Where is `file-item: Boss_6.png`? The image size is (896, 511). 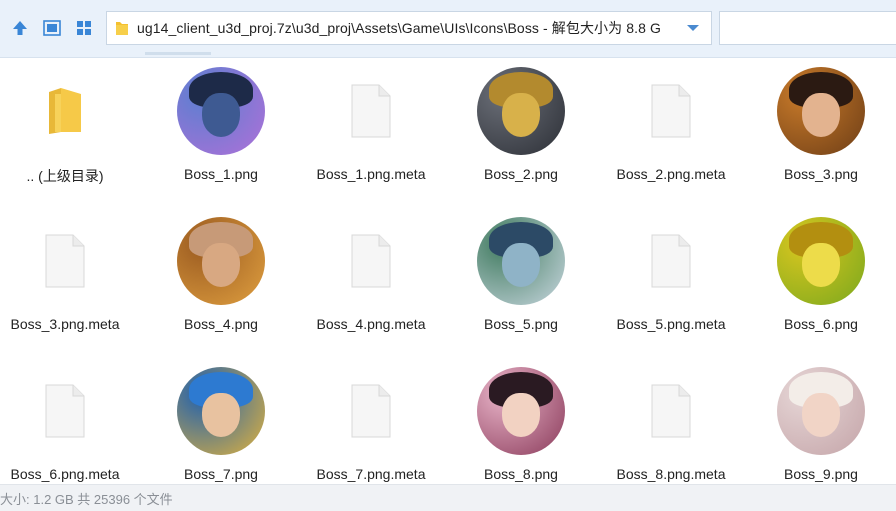 file-item: Boss_6.png is located at coordinates (821, 282).